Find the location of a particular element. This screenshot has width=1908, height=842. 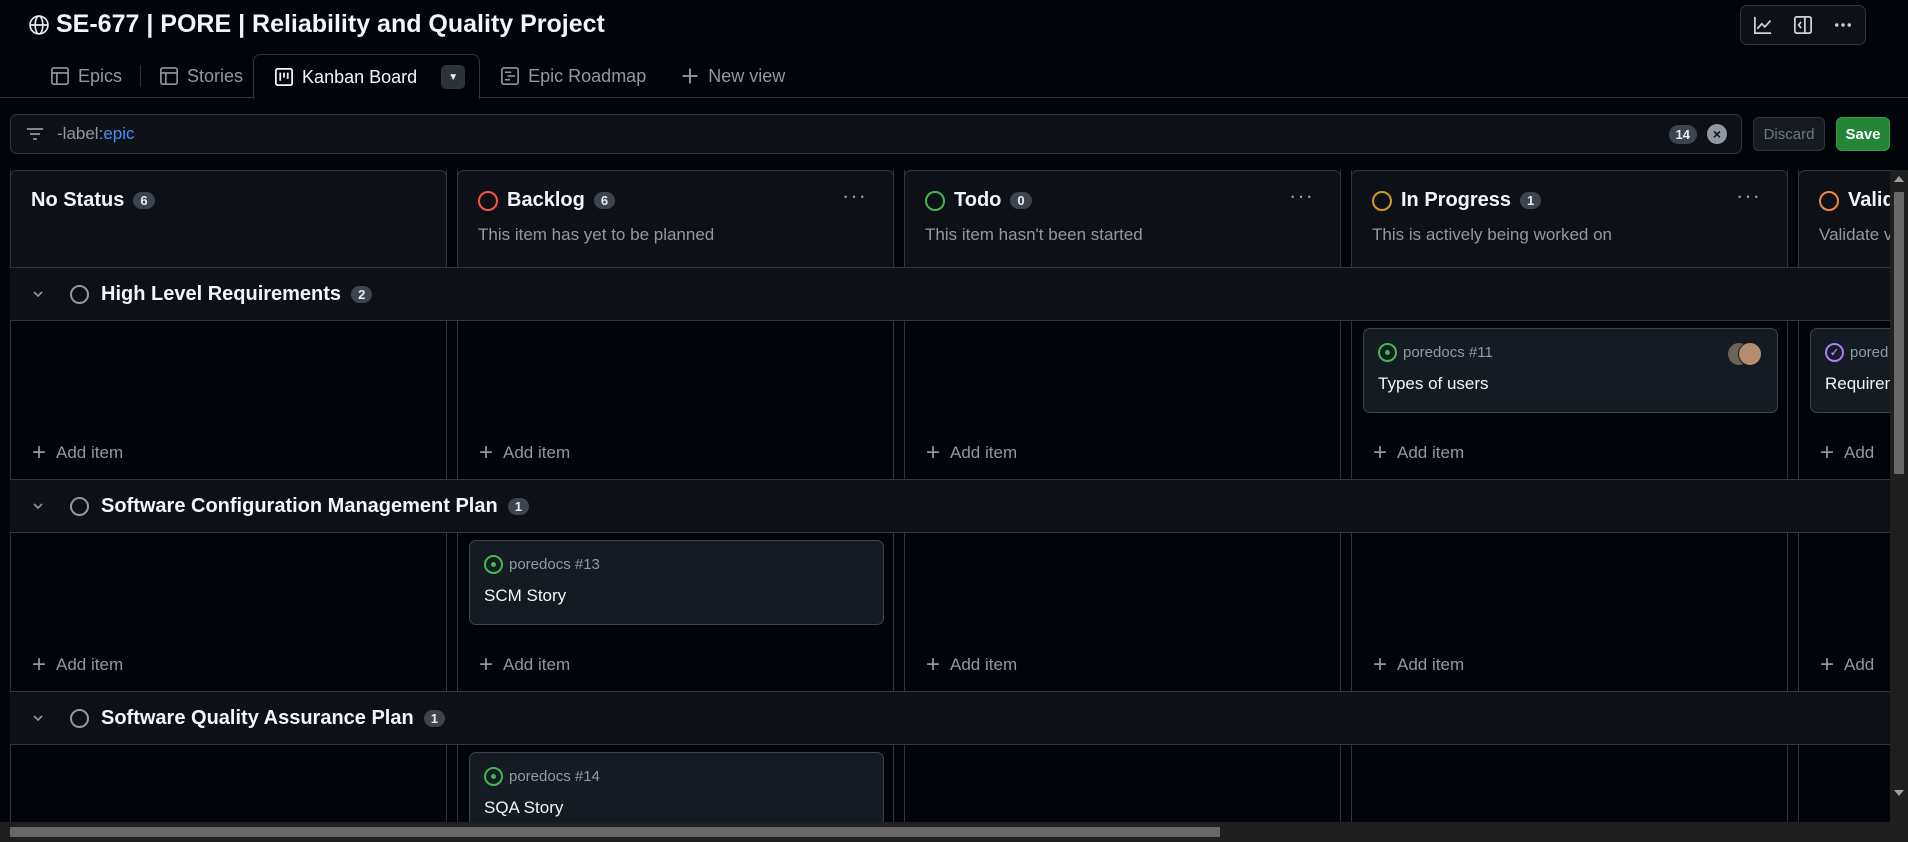

roadmap-icon is located at coordinates (510, 76).